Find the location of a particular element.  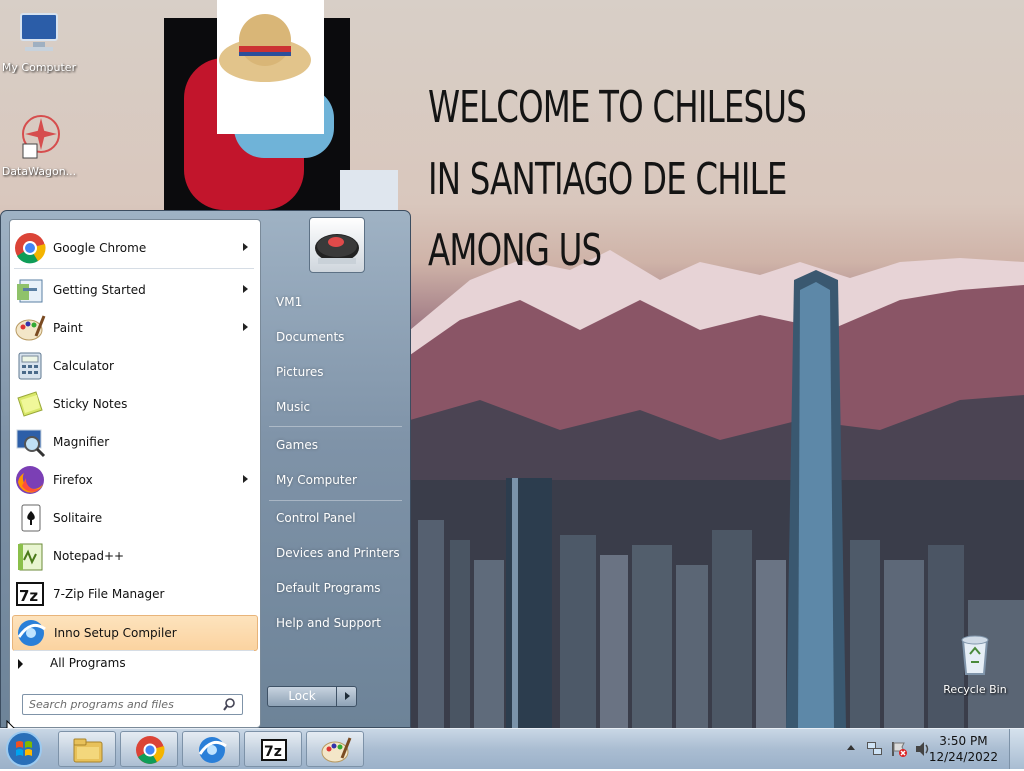

taskbar: 7z 3:50 PM 12/24/2022 is located at coordinates (512, 748).